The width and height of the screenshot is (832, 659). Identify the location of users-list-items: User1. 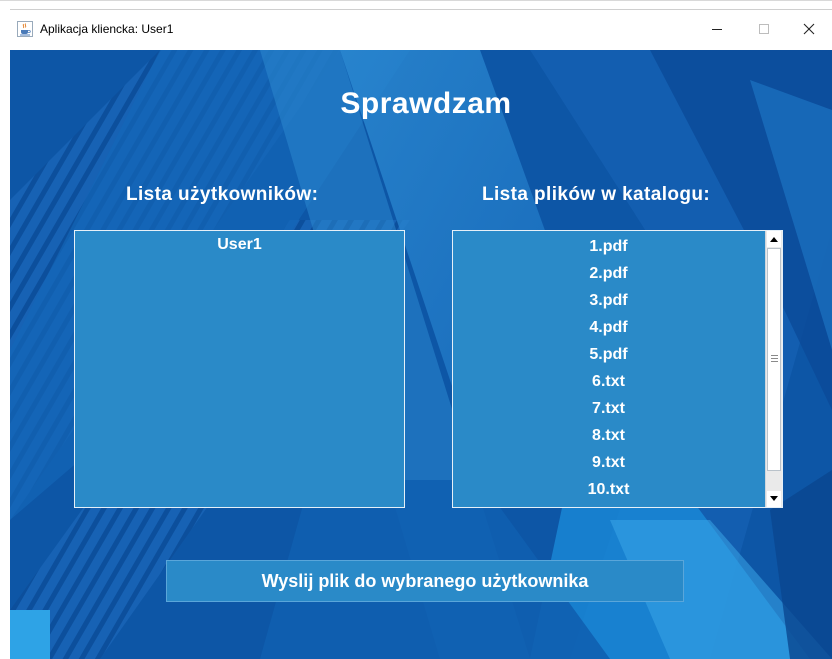
(239, 244).